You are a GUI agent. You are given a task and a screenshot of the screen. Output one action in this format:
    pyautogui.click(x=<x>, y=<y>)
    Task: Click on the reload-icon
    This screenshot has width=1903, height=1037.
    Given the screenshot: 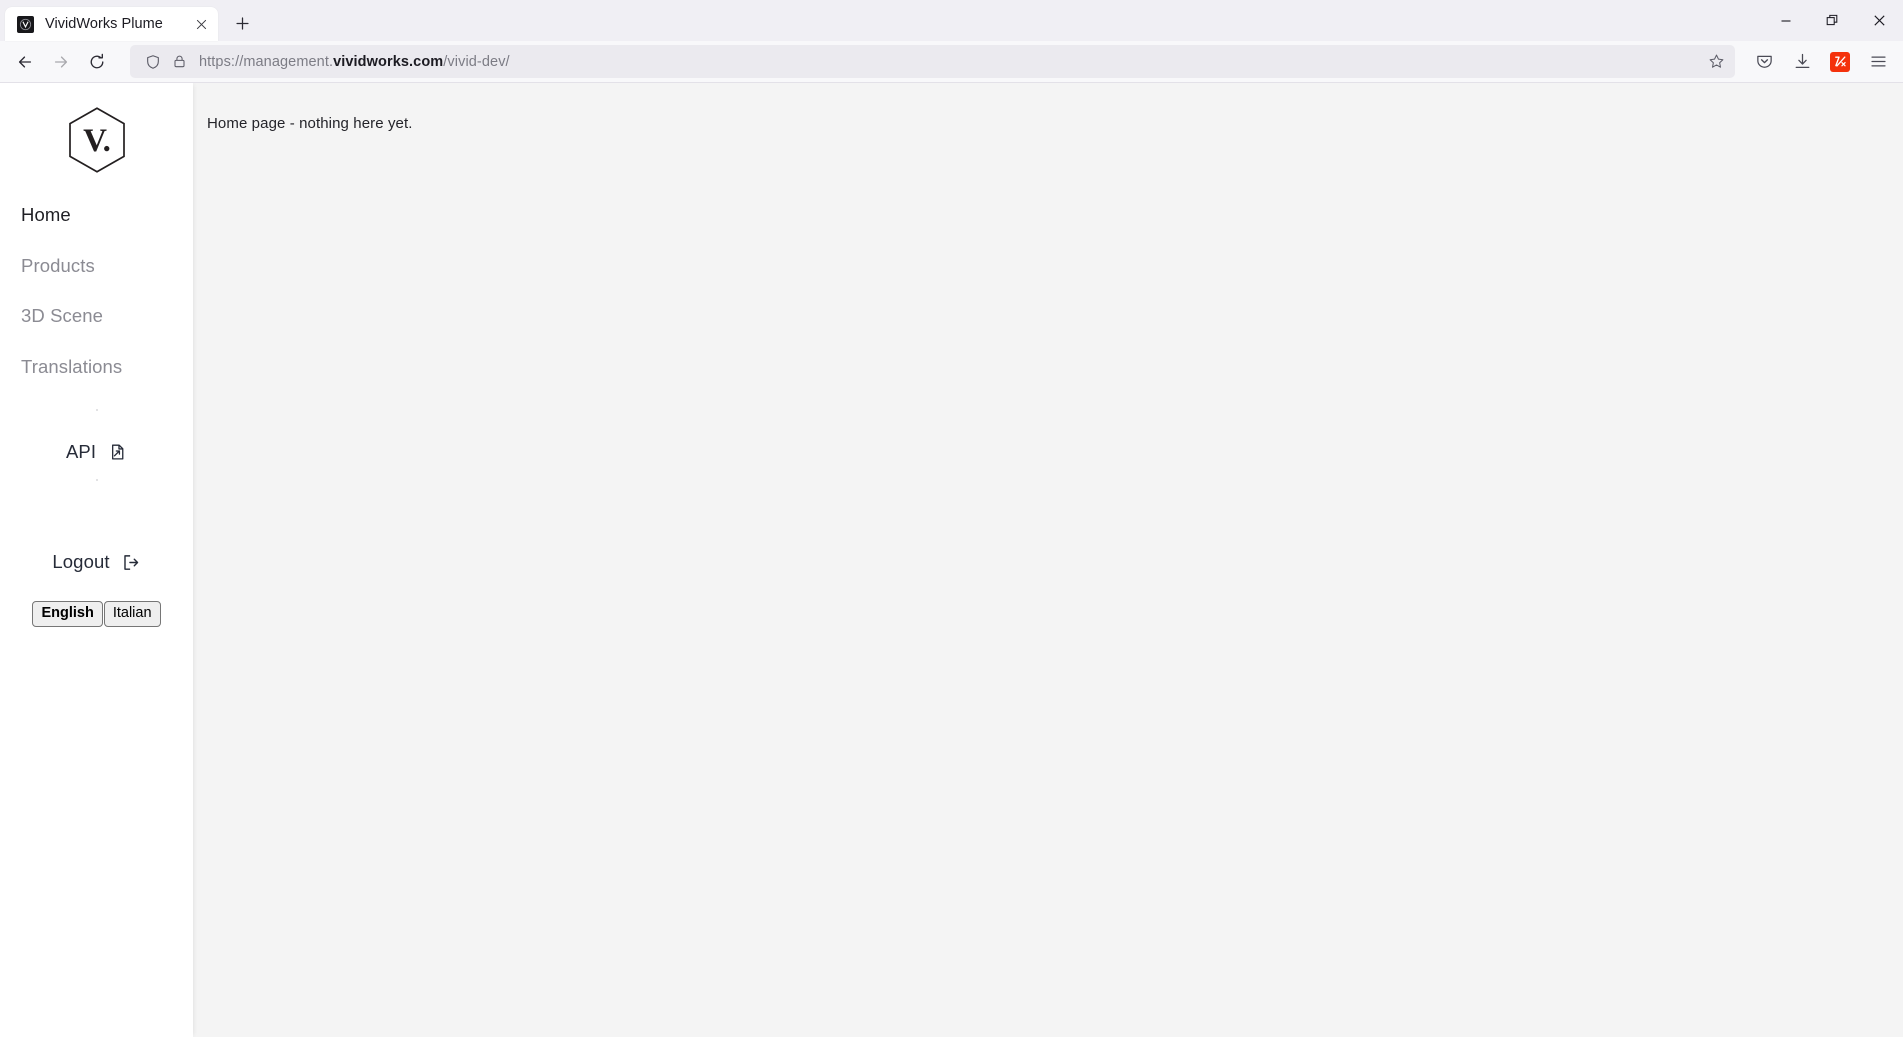 What is the action you would take?
    pyautogui.click(x=97, y=60)
    